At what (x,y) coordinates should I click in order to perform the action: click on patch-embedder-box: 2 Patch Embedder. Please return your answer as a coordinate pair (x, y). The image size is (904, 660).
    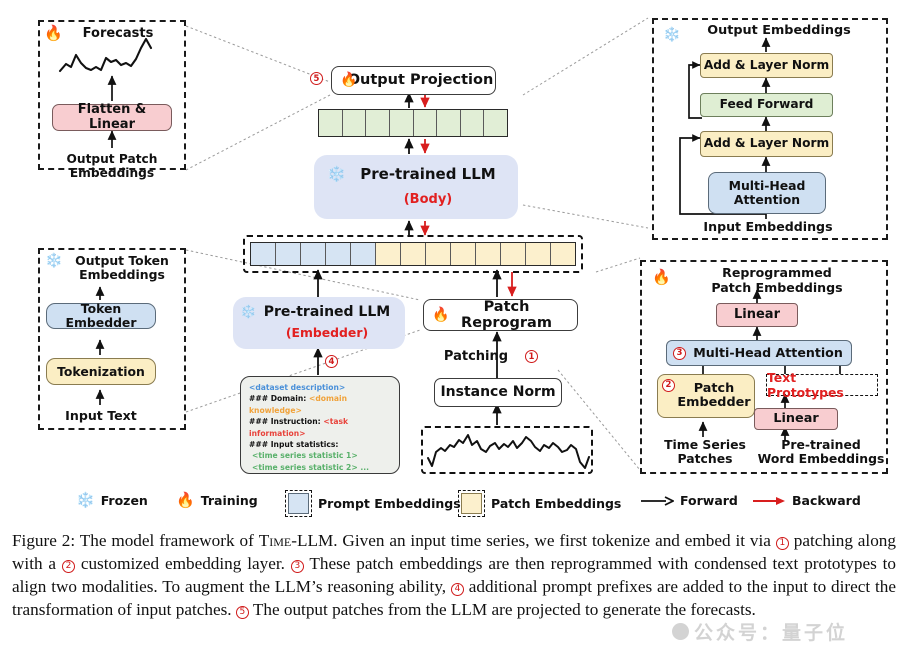
    Looking at the image, I should click on (706, 396).